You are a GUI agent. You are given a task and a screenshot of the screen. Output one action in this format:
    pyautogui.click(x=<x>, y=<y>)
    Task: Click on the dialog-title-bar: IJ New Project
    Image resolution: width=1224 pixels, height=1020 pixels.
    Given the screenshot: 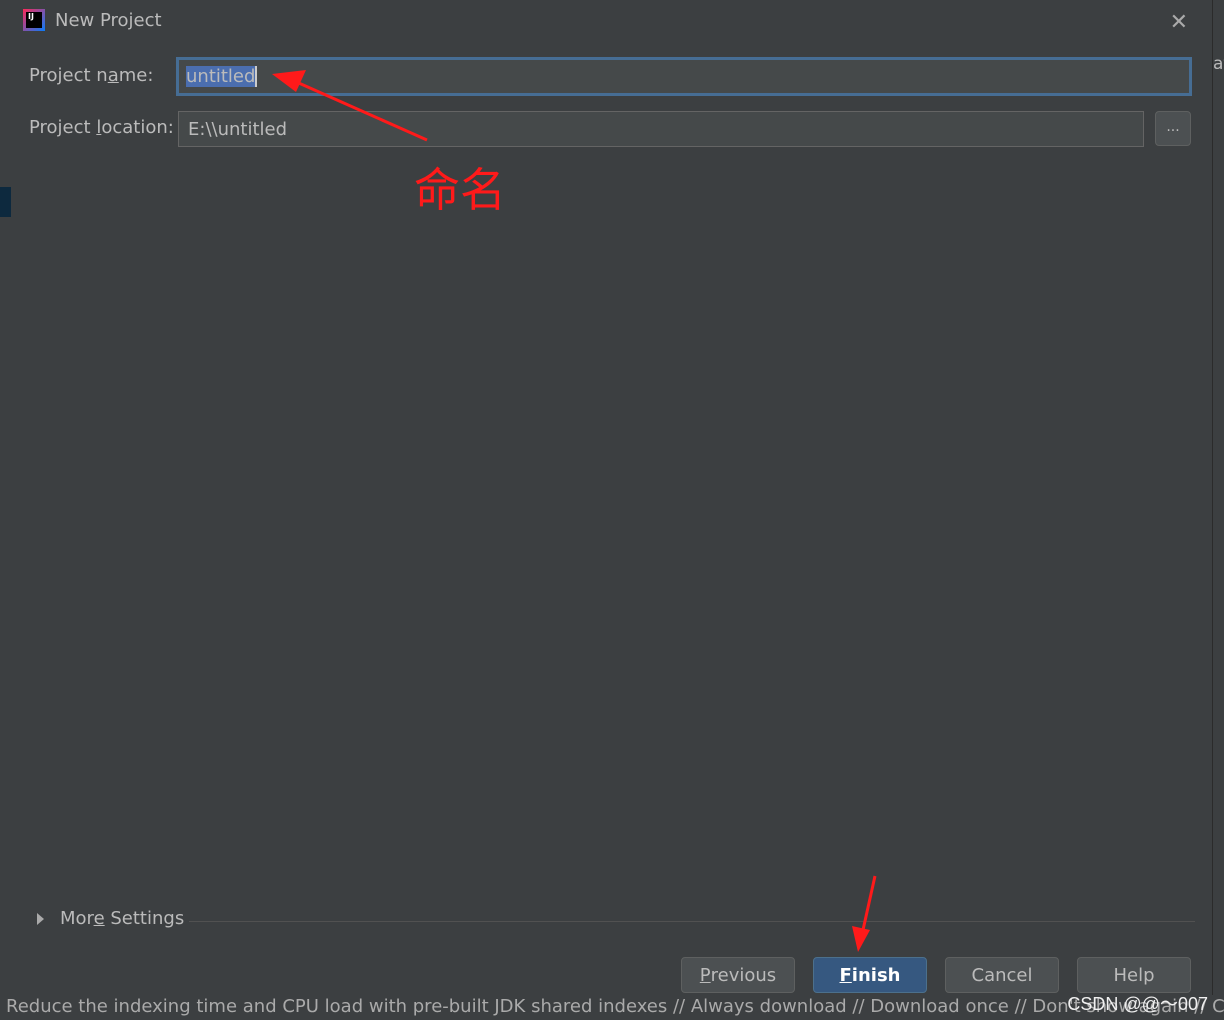 What is the action you would take?
    pyautogui.click(x=92, y=20)
    